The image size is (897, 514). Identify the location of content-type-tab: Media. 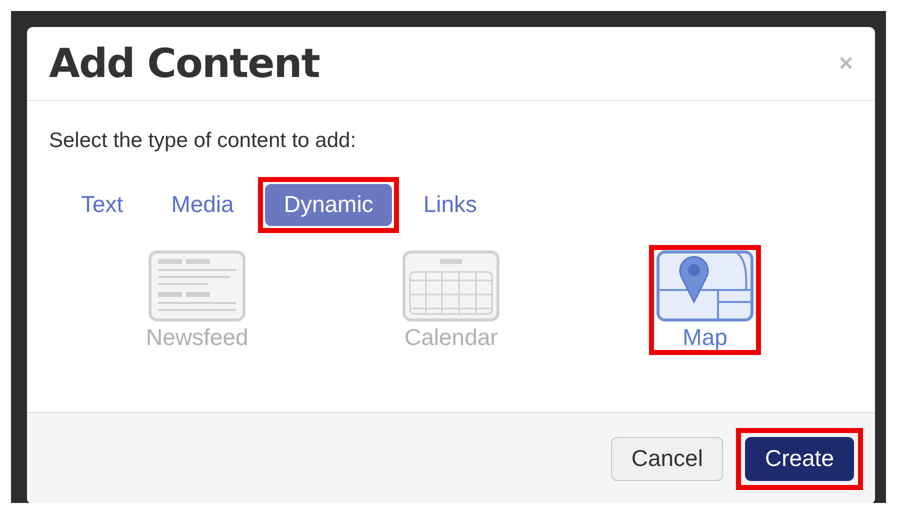
(202, 205).